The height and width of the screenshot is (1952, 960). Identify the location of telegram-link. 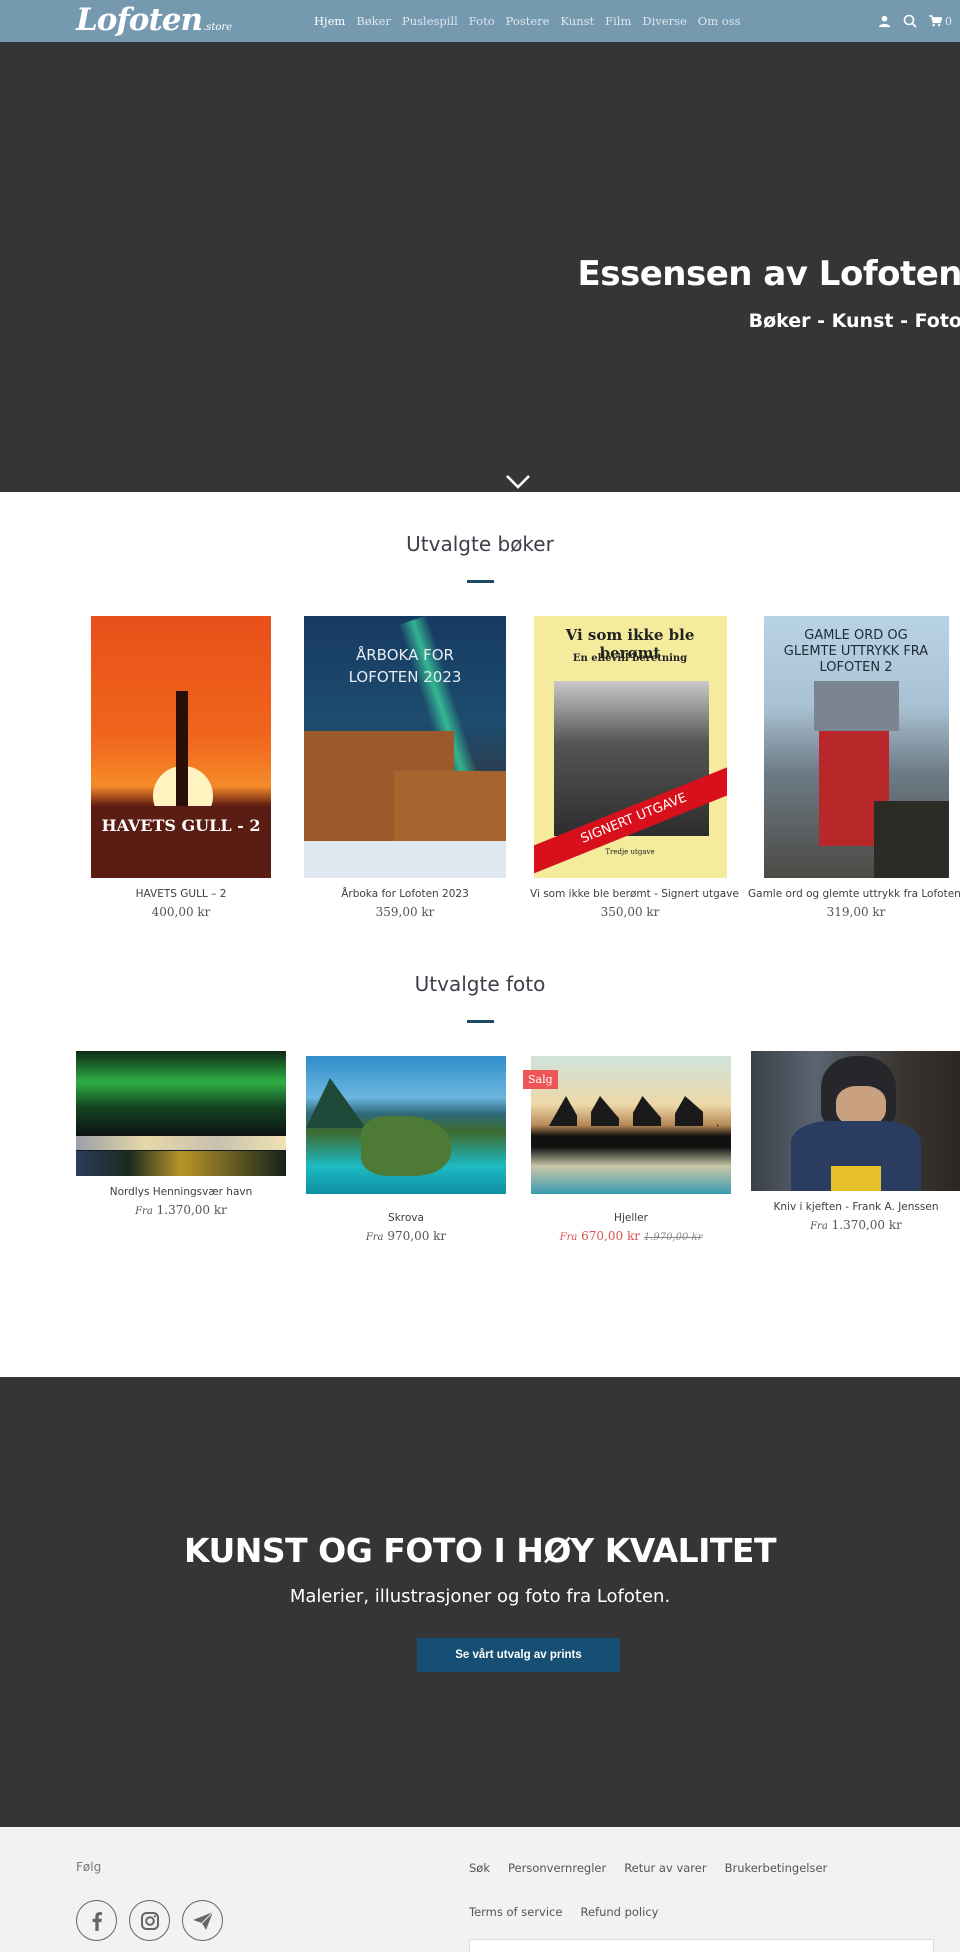
(202, 1920).